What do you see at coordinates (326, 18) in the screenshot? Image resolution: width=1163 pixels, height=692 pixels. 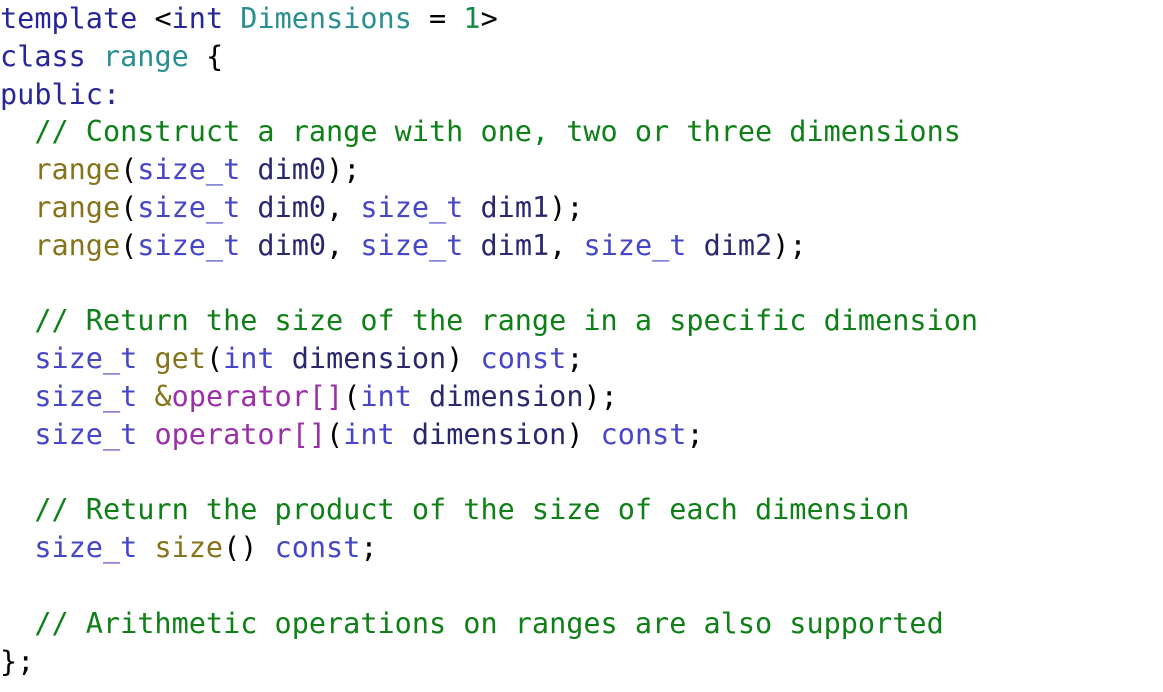 I see `code-token-type: Dimensions` at bounding box center [326, 18].